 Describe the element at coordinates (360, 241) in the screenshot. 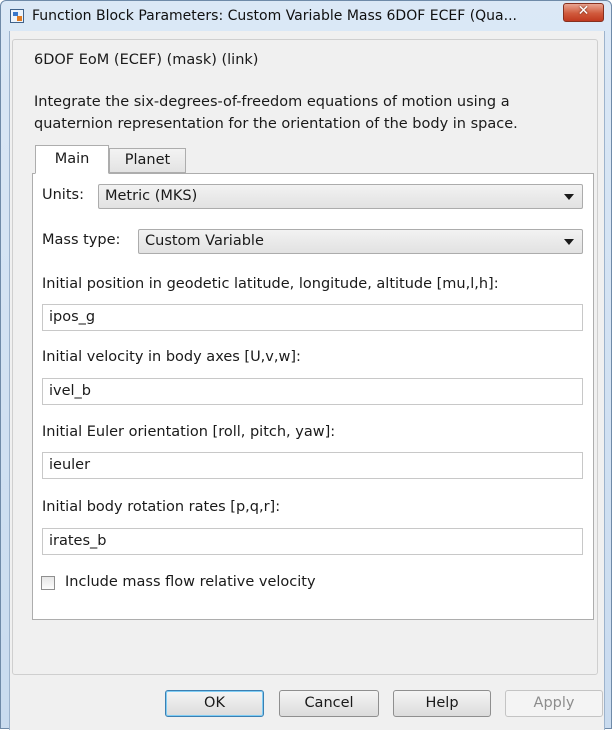

I see `mass-type-dropdown: Custom Variable` at that location.